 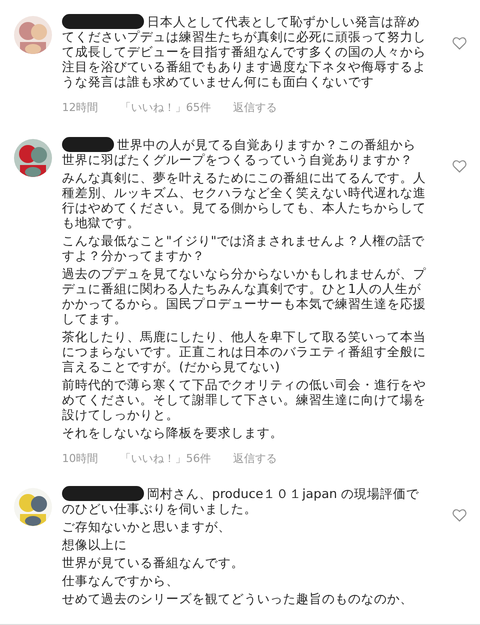 What do you see at coordinates (121, 580) in the screenshot?
I see `comment-text: 仕事なんですから、` at bounding box center [121, 580].